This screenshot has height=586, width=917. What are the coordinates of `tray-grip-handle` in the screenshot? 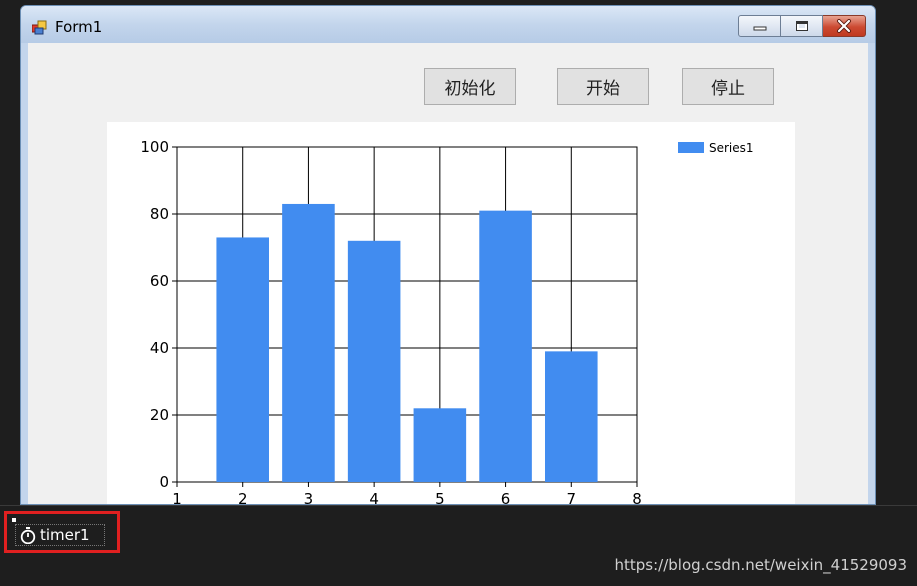 It's located at (14, 520).